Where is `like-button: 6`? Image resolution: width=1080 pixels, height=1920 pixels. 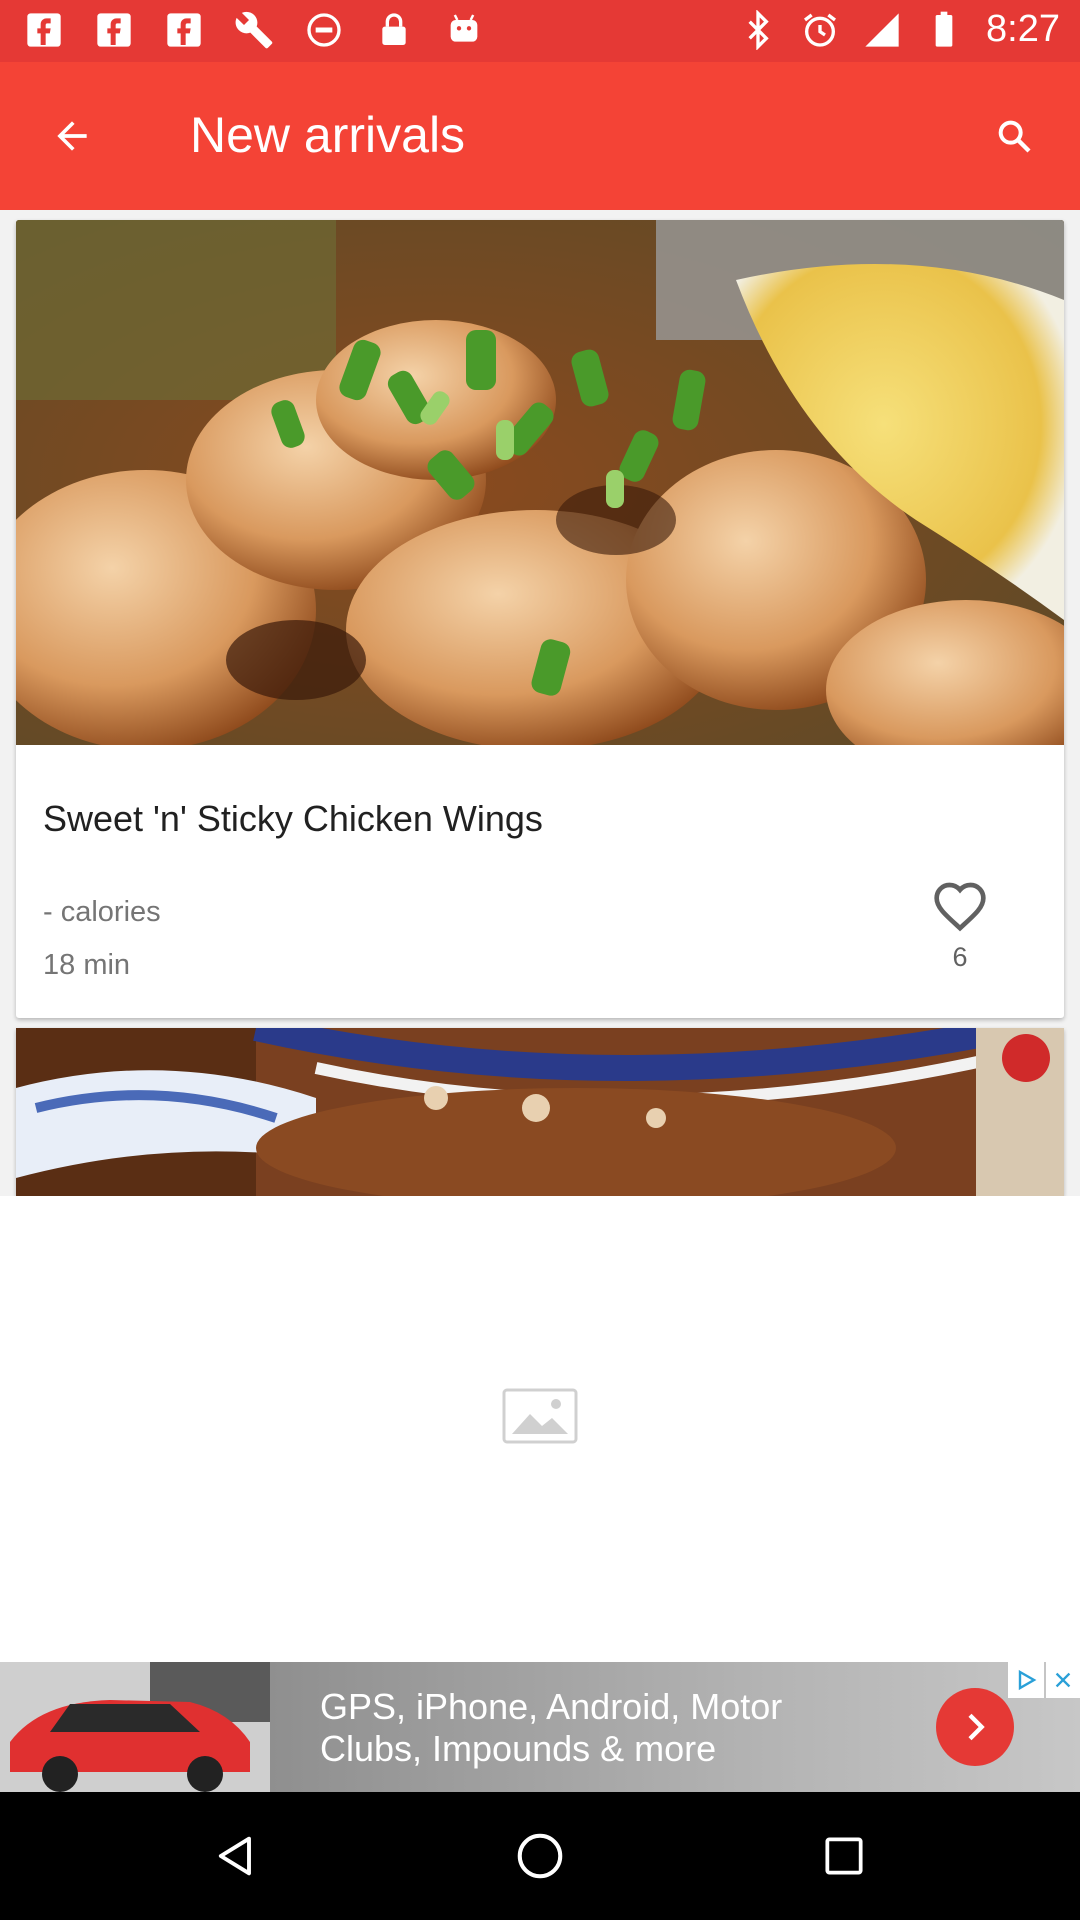 like-button: 6 is located at coordinates (960, 940).